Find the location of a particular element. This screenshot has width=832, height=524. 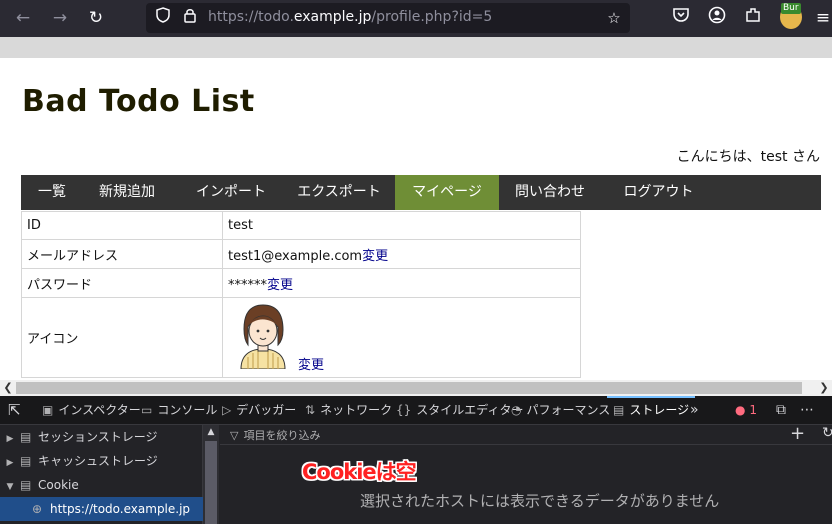

row-cell-password: ******変更 is located at coordinates (401, 283).